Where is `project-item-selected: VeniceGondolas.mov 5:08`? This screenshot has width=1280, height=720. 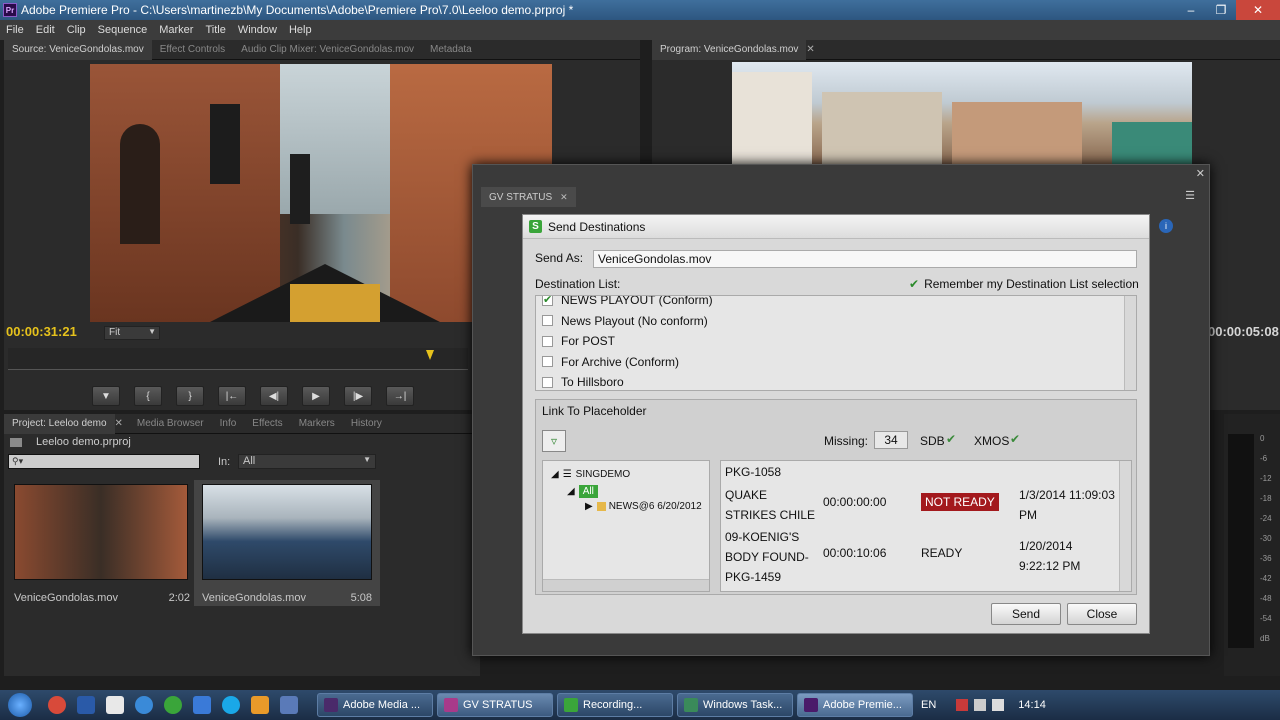 project-item-selected: VeniceGondolas.mov 5:08 is located at coordinates (287, 543).